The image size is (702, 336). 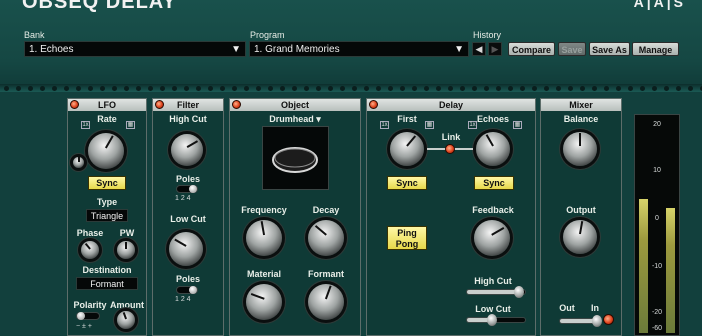 What do you see at coordinates (130, 125) in the screenshot?
I see `rate-mode-icon-2: ▦` at bounding box center [130, 125].